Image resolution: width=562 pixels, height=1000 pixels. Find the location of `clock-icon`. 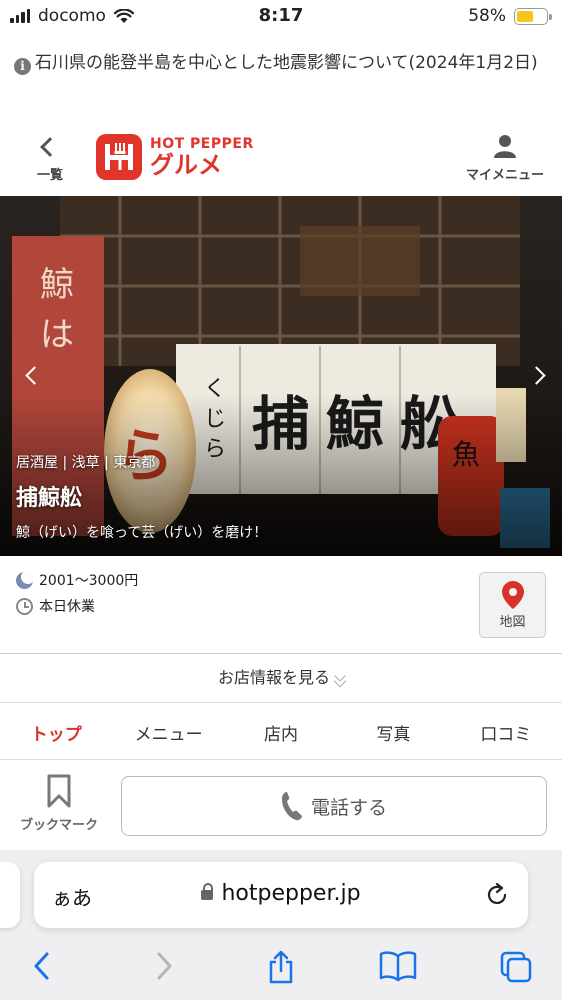

clock-icon is located at coordinates (24, 606).